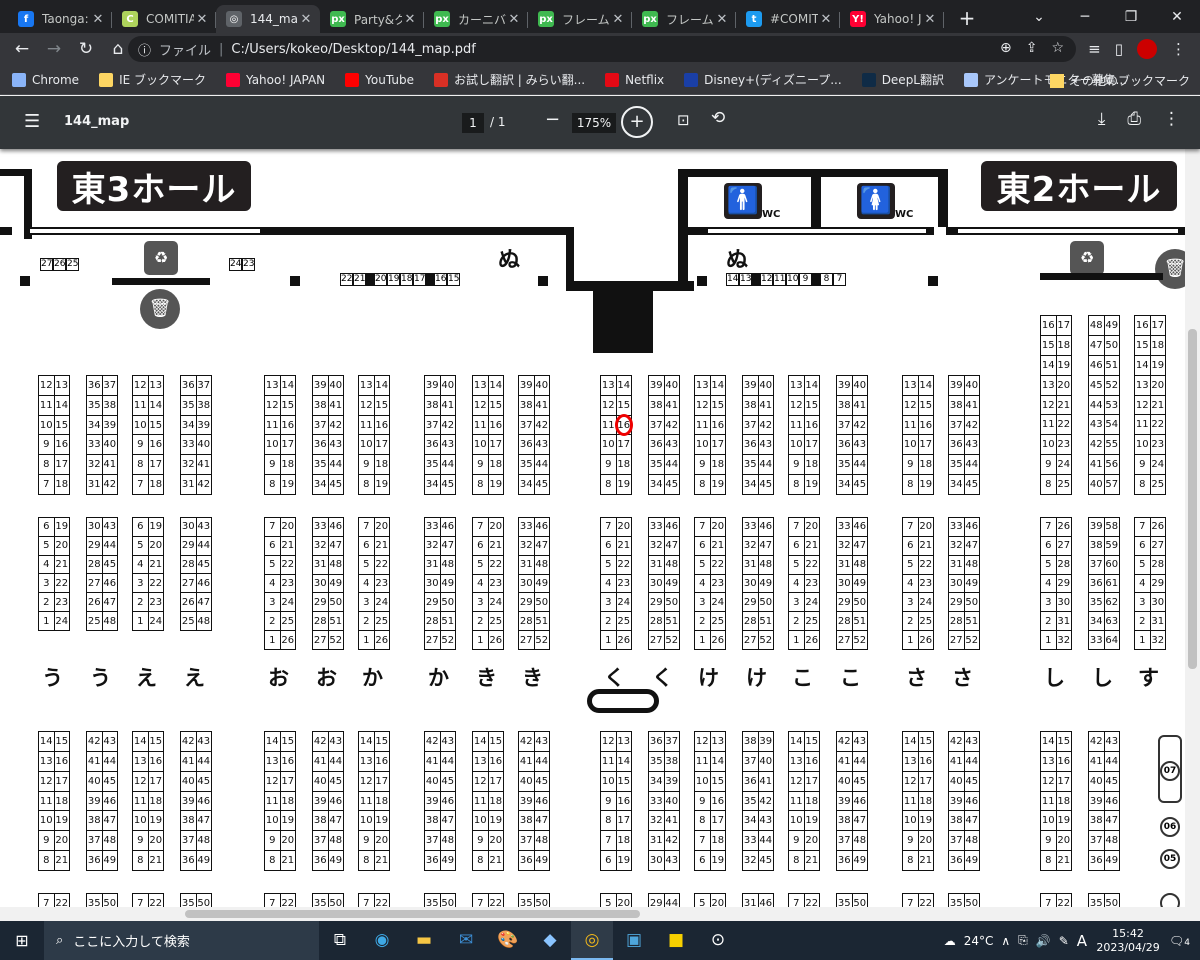 The height and width of the screenshot is (960, 1200). I want to click on weather-icon: ☁, so click(950, 941).